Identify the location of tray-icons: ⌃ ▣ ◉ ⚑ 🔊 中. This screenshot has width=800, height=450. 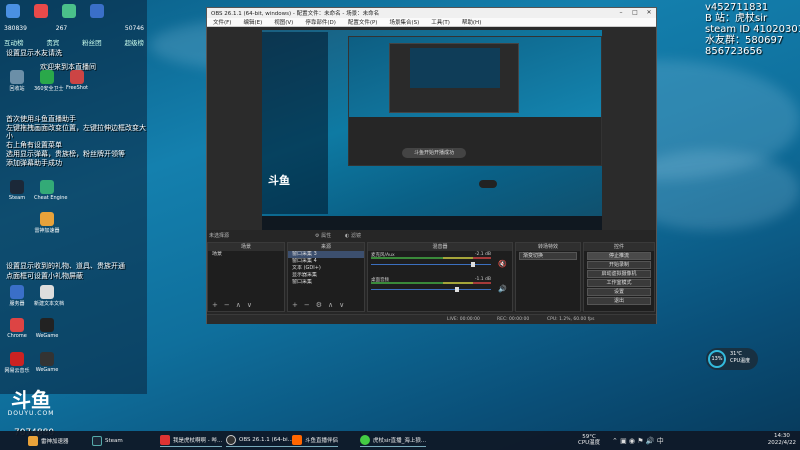
(638, 441).